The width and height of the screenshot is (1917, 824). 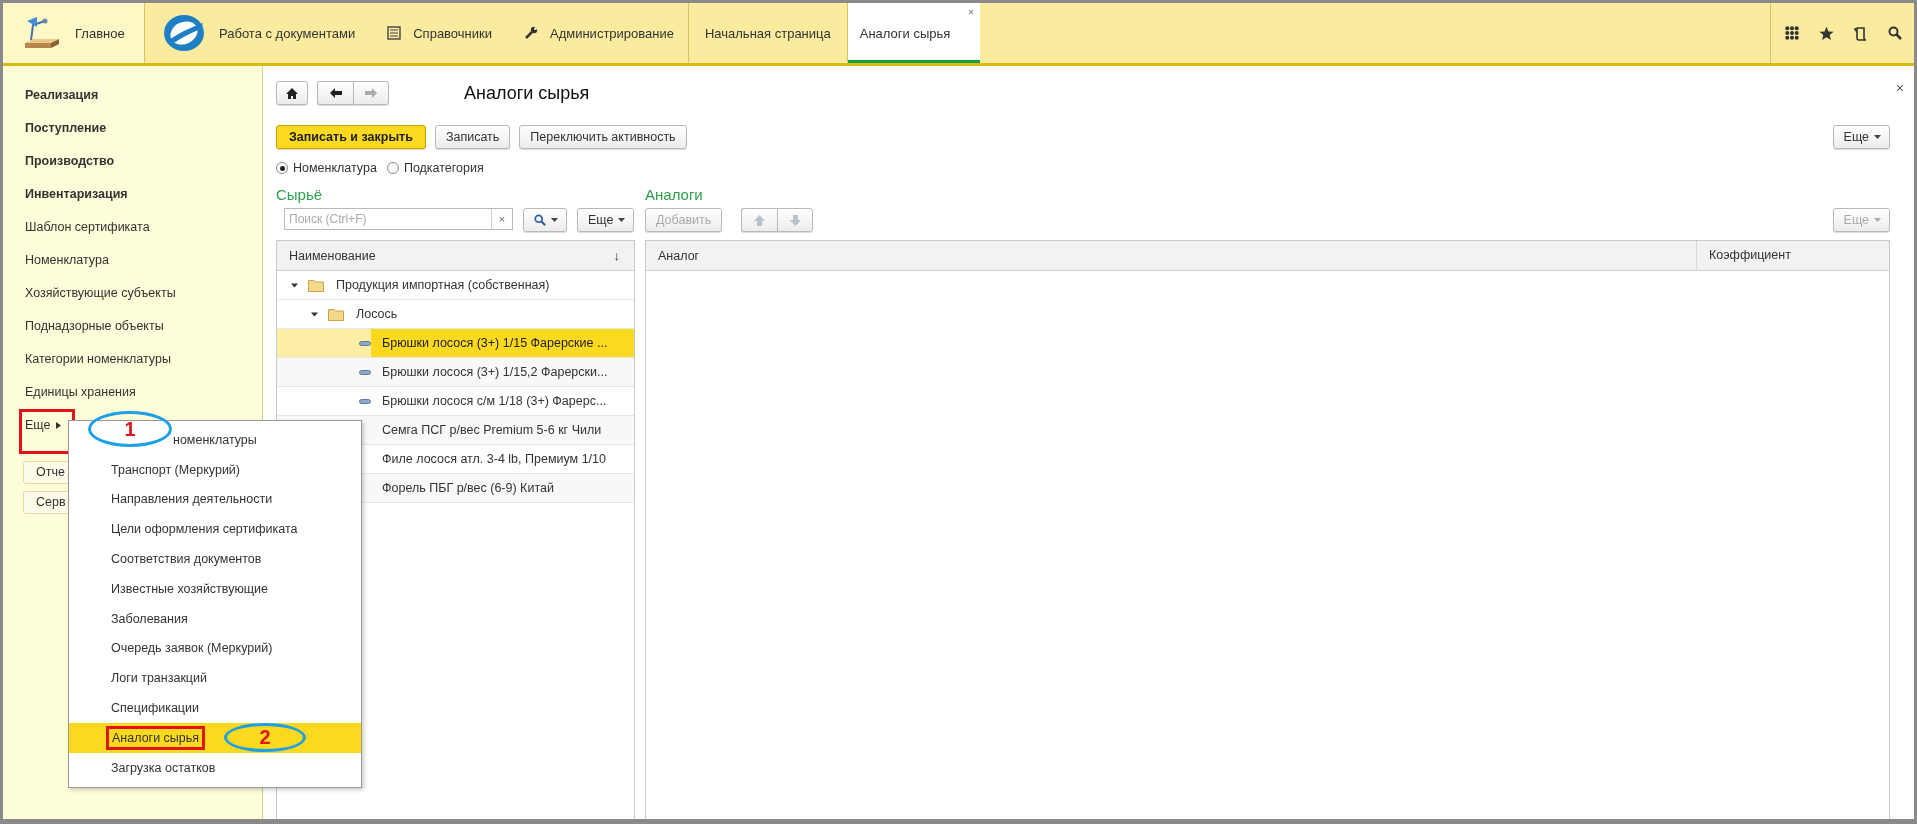 I want to click on sidebar-item: Реализация, so click(x=143, y=101).